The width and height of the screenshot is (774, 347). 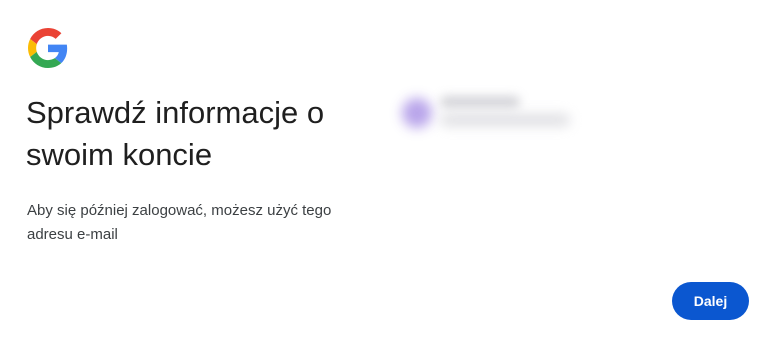 I want to click on account-email-redacted, so click(x=505, y=120).